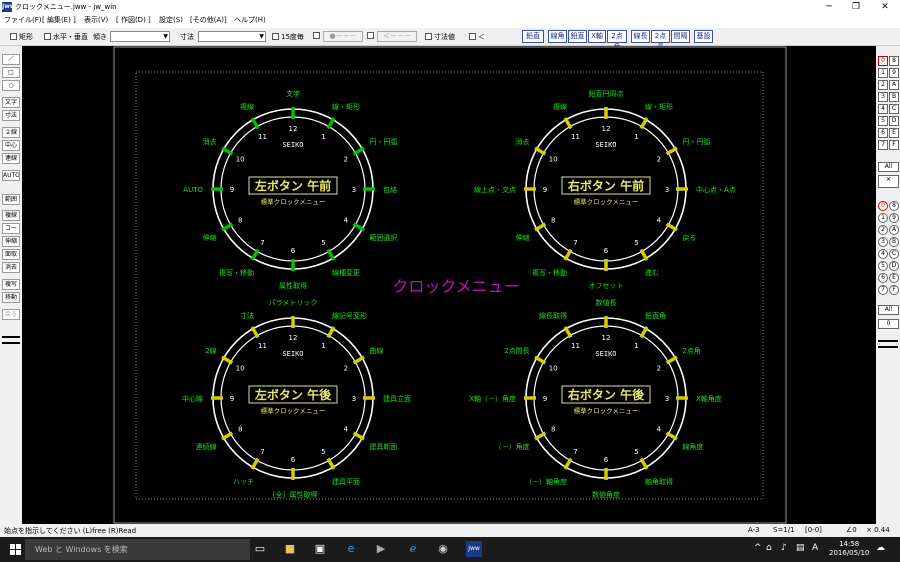 Image resolution: width=900 pixels, height=562 pixels. Describe the element at coordinates (880, 548) in the screenshot. I see `weather-icon: ☁` at that location.